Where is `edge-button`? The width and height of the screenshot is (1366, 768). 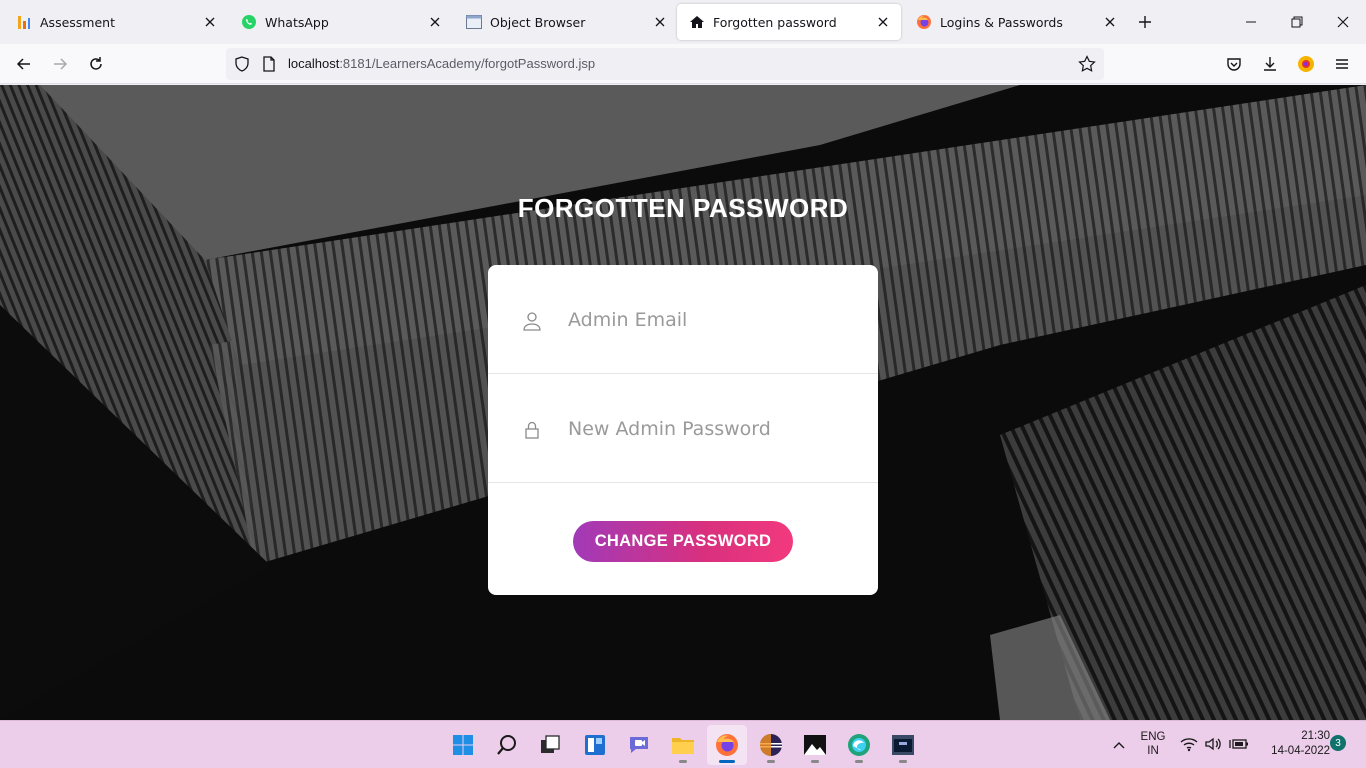
edge-button is located at coordinates (859, 745).